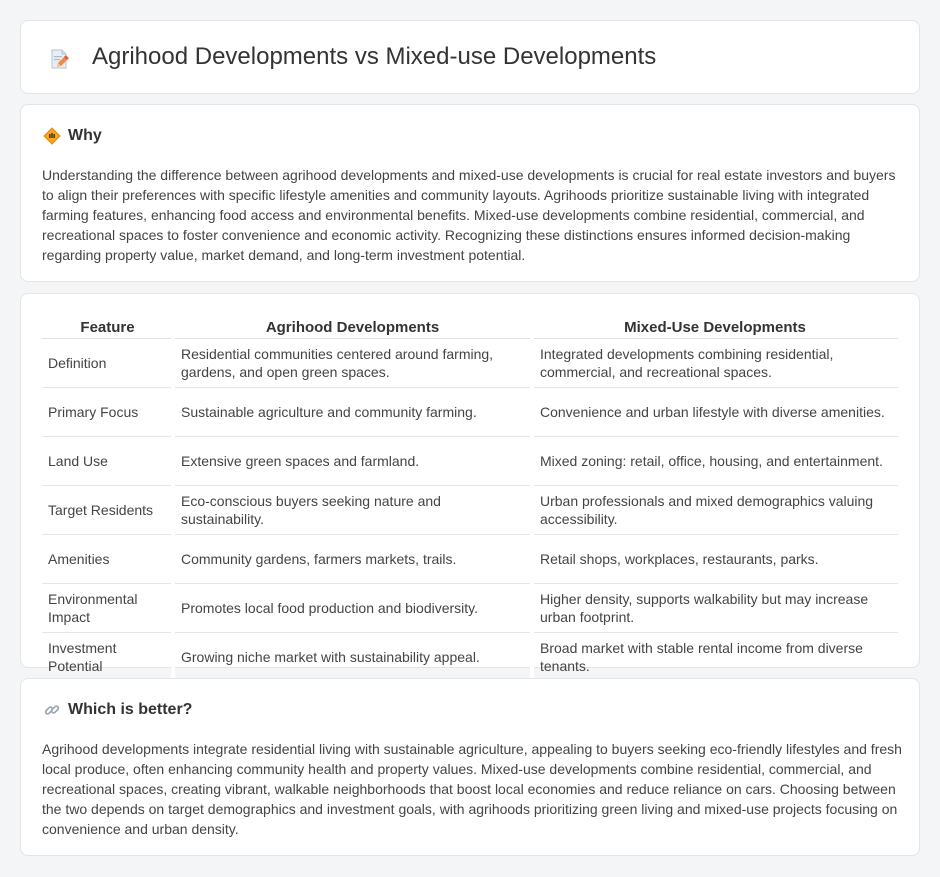  I want to click on feature-cell: Target Residents, so click(107, 510).